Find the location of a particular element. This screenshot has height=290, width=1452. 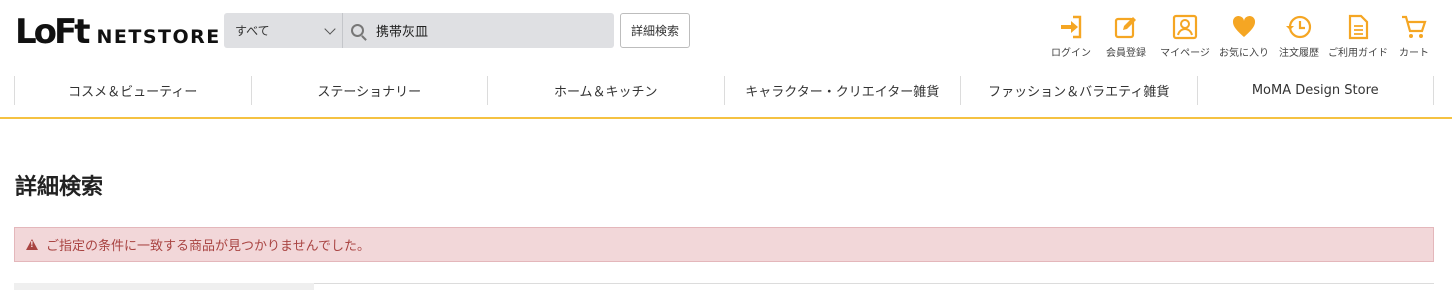

utility-cart: カート is located at coordinates (1414, 36).